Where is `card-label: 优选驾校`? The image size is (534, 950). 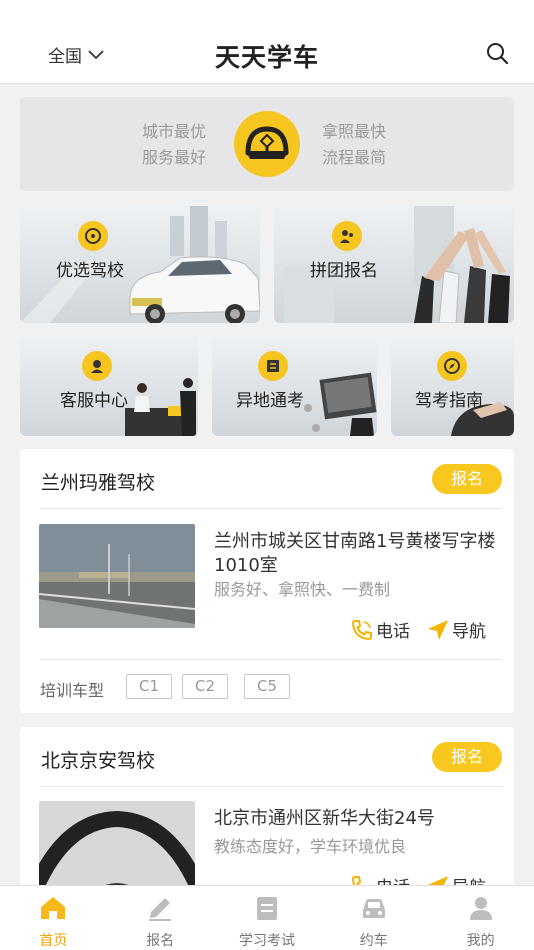
card-label: 优选驾校 is located at coordinates (90, 271).